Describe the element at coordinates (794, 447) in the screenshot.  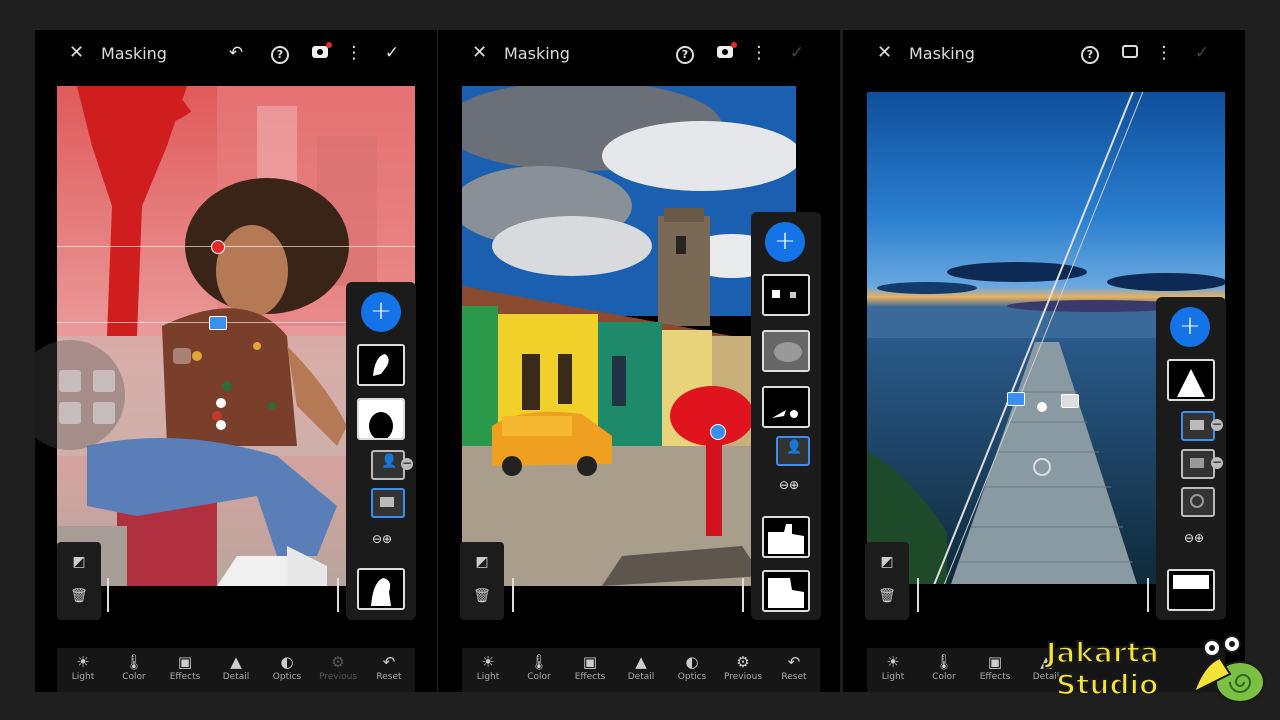
I see `person-icon: 👤` at that location.